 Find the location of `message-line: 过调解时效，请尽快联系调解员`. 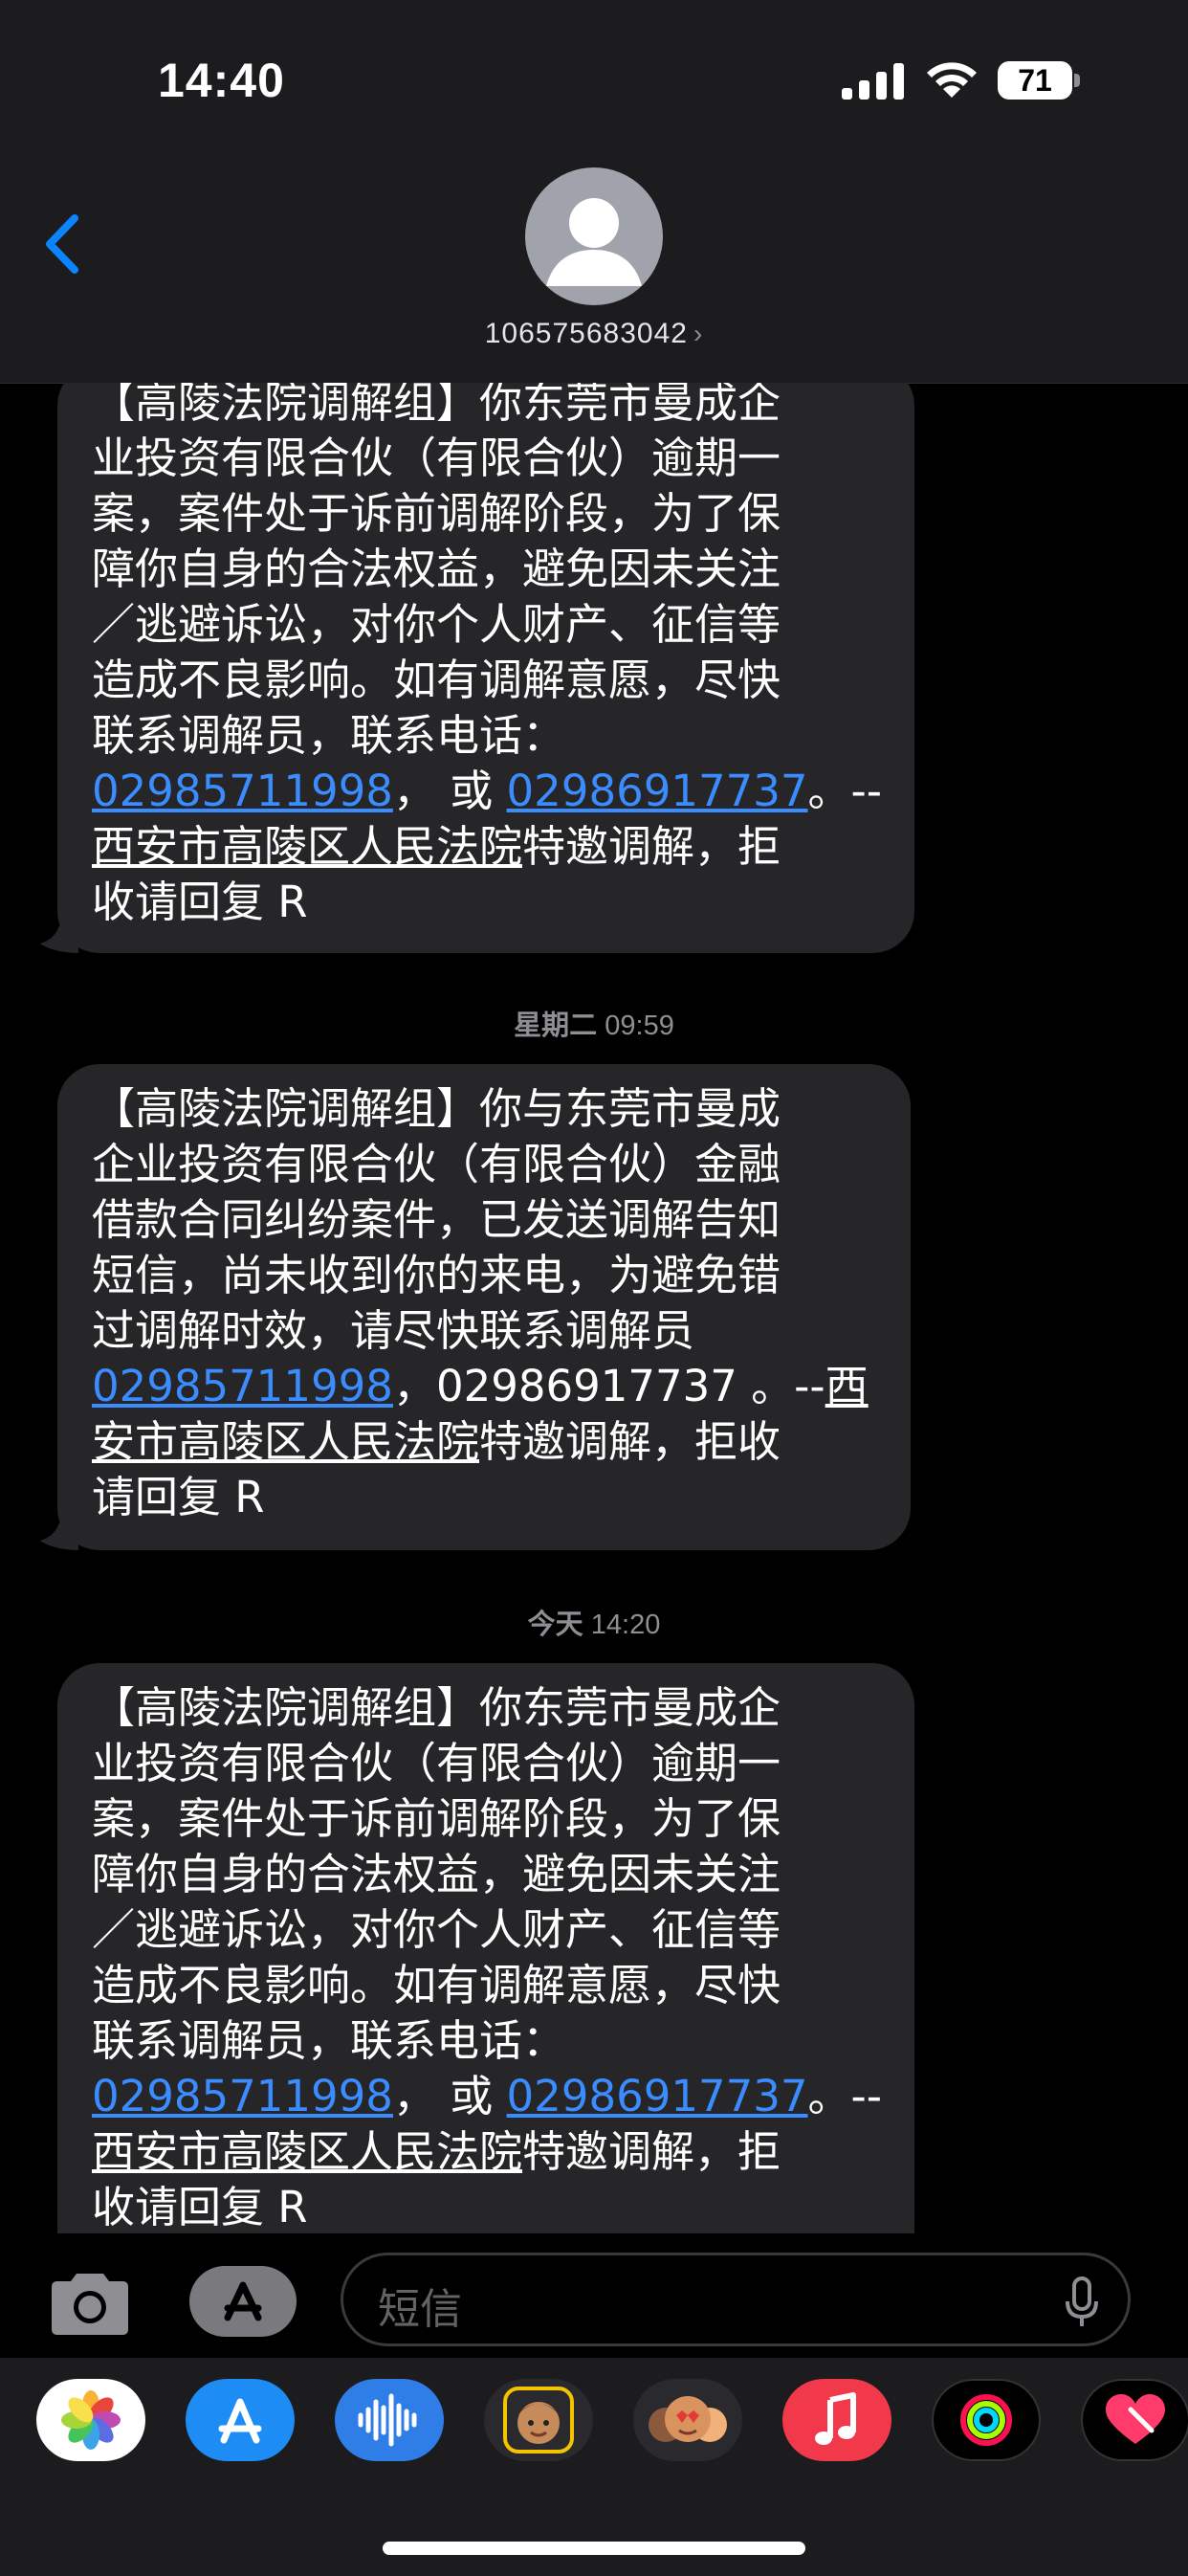

message-line: 过调解时效，请尽快联系调解员 is located at coordinates (484, 1331).